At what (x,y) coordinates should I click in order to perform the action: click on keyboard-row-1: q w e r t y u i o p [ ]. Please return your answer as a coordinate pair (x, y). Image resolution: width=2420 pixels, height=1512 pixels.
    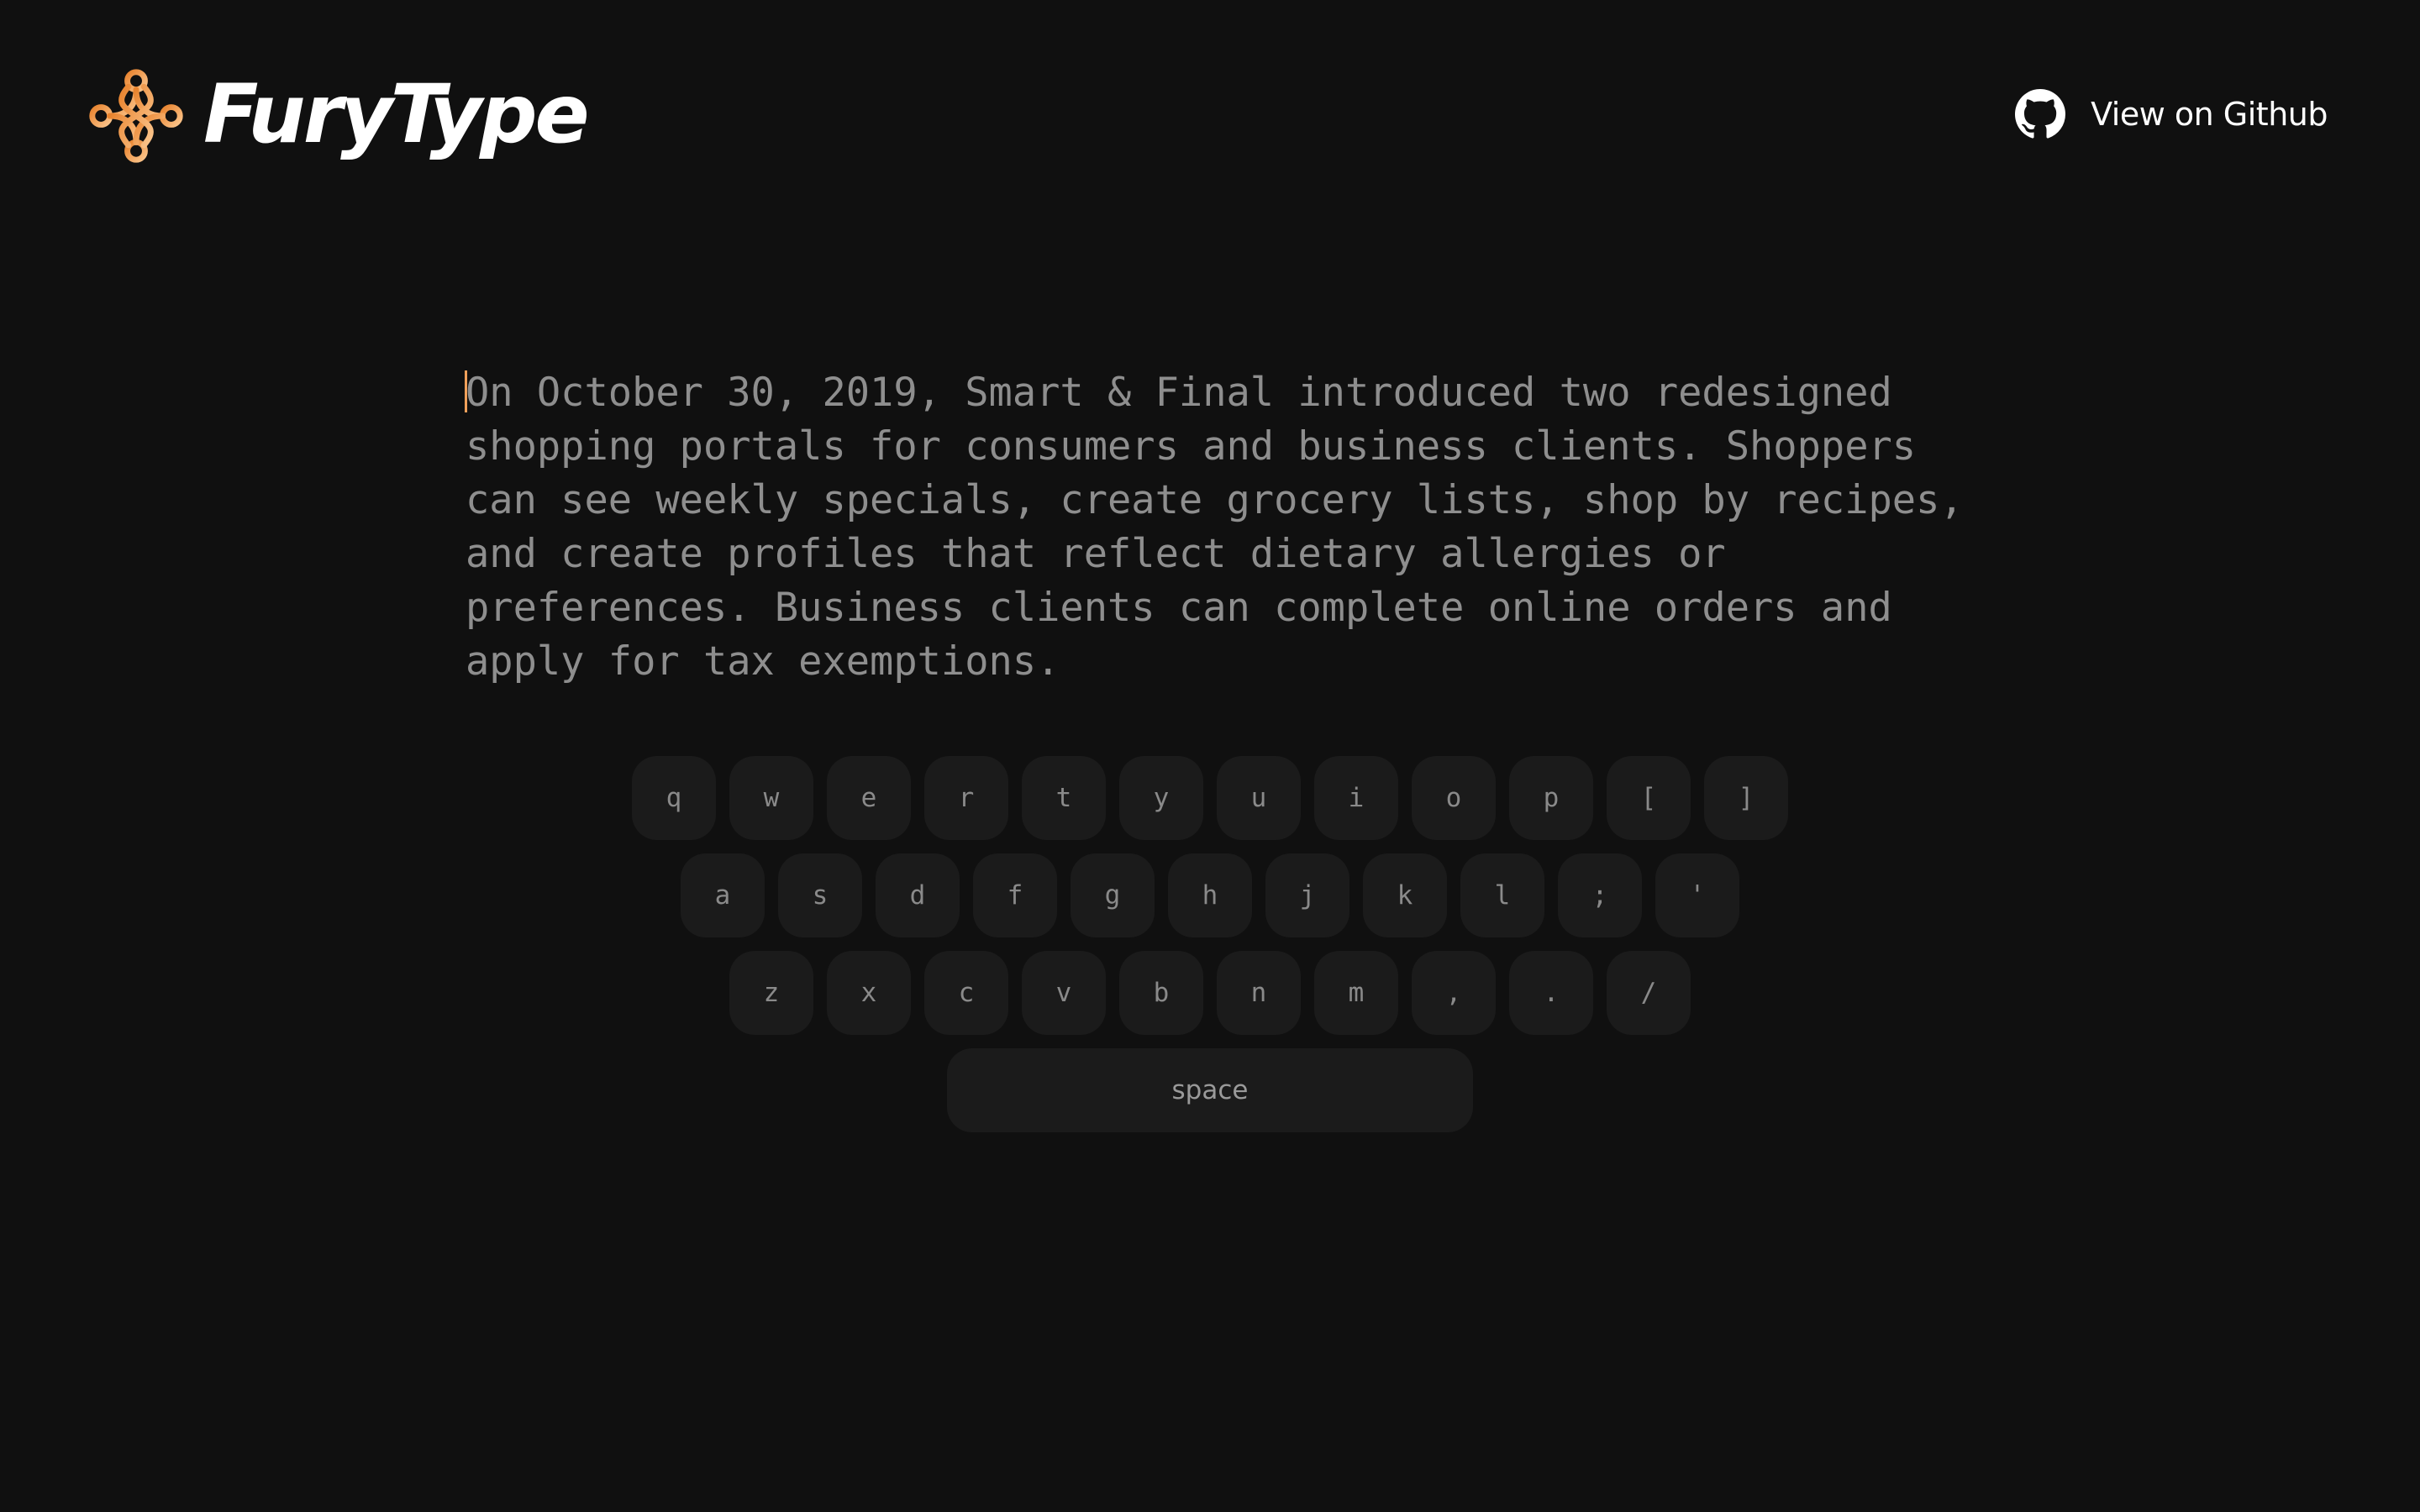
    Looking at the image, I should click on (1210, 798).